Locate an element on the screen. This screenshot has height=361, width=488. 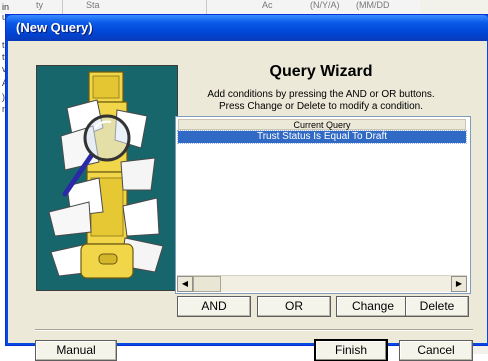
background-header-text: (MM/DD is located at coordinates (373, 5).